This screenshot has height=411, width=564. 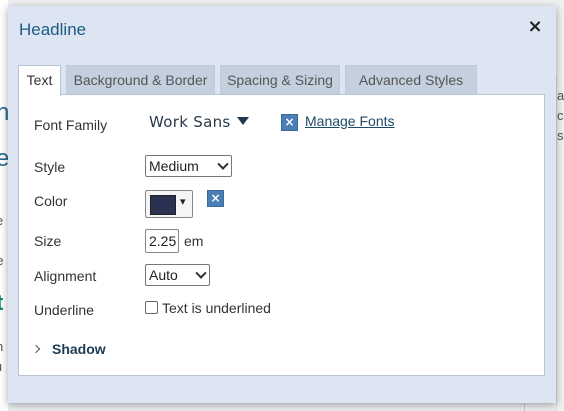 I want to click on color-picker: ▾, so click(x=169, y=204).